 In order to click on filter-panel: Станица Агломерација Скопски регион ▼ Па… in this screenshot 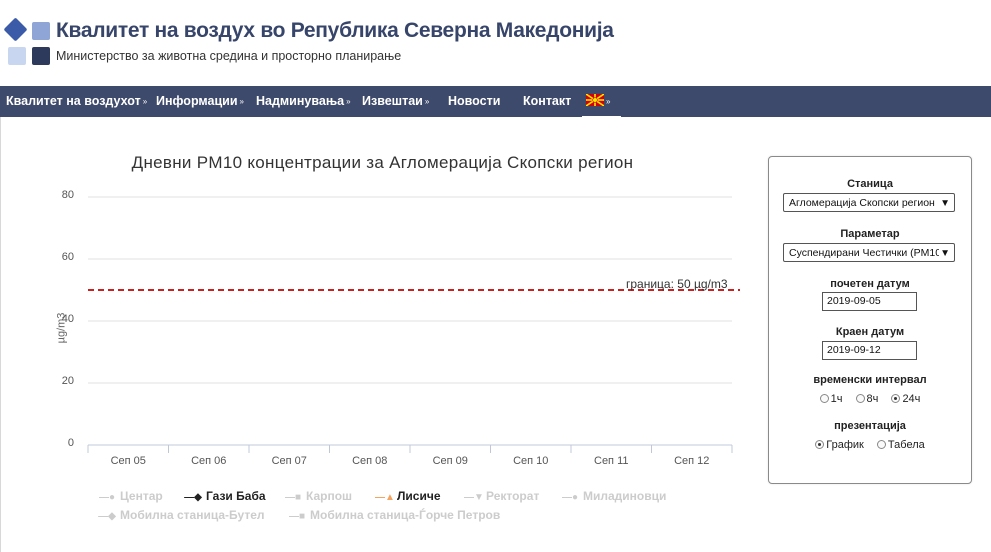, I will do `click(870, 320)`.